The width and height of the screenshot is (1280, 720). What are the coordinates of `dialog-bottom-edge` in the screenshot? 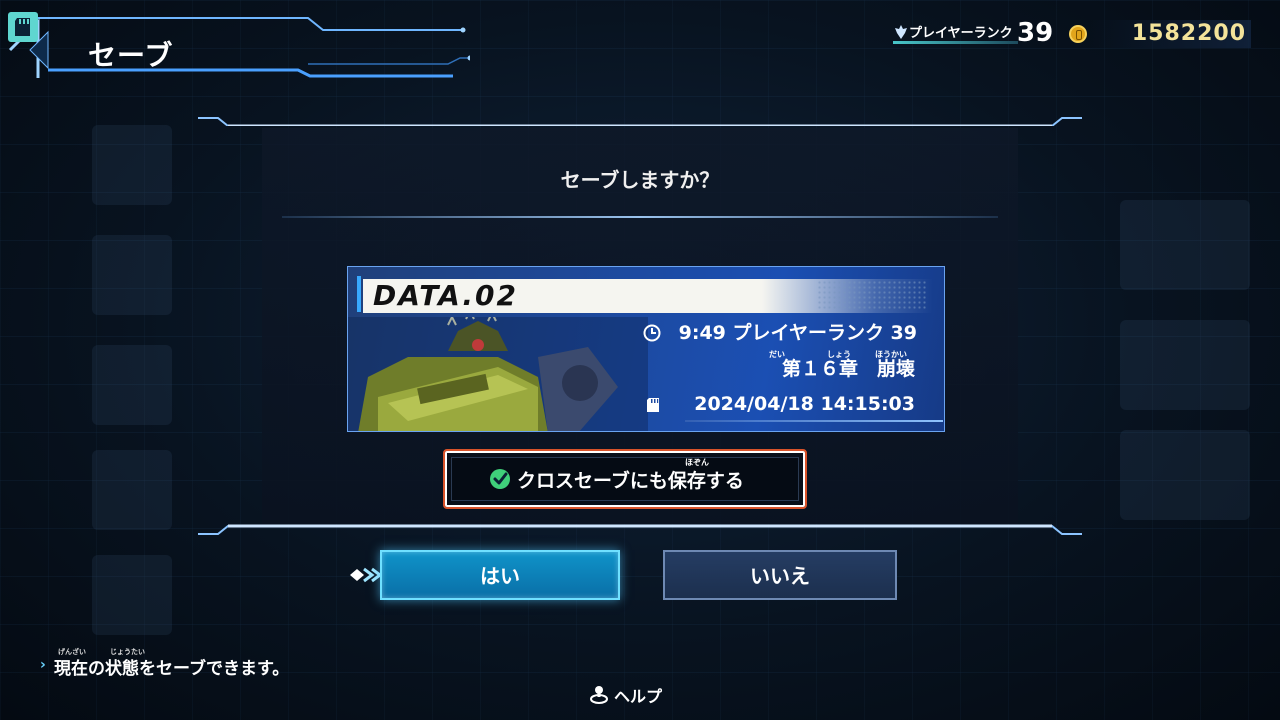 It's located at (640, 529).